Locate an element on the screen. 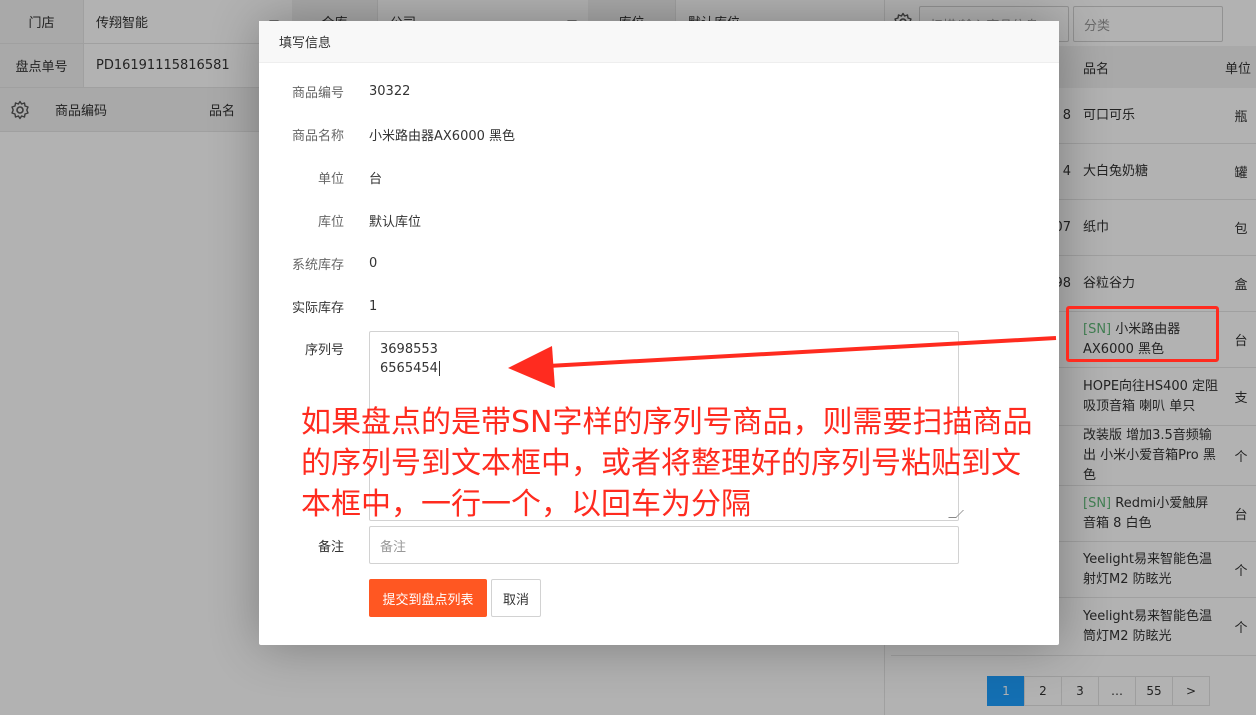  unit-value: 台 is located at coordinates (376, 179).